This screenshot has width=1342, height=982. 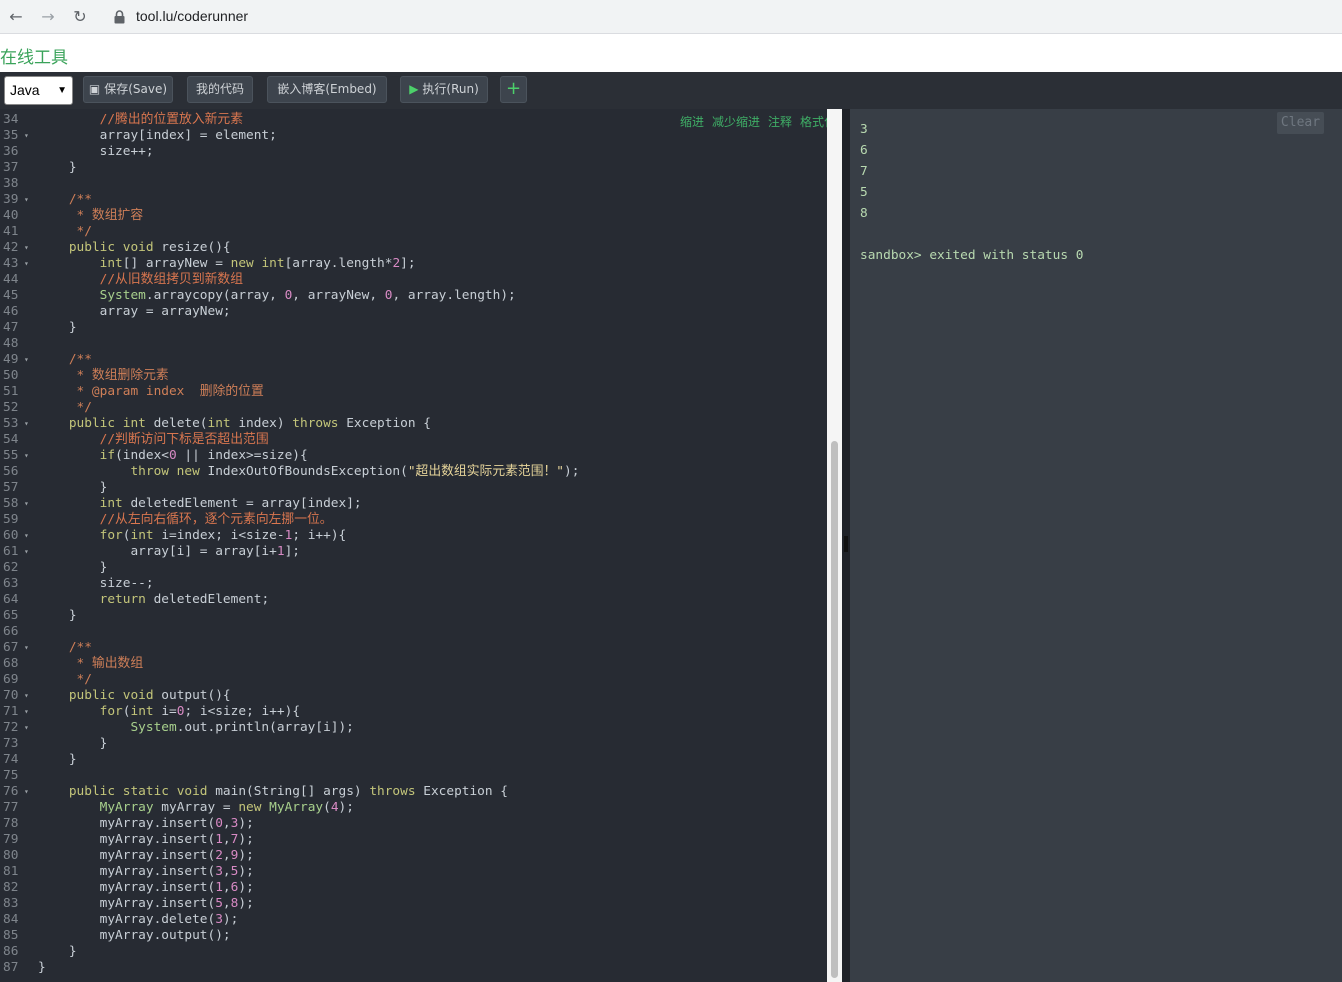 What do you see at coordinates (513, 89) in the screenshot?
I see `add-button: +` at bounding box center [513, 89].